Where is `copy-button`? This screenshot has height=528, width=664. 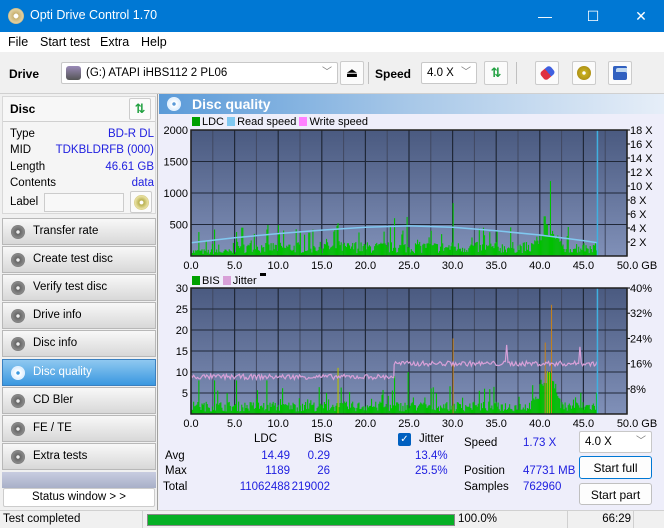
copy-button is located at coordinates (584, 73).